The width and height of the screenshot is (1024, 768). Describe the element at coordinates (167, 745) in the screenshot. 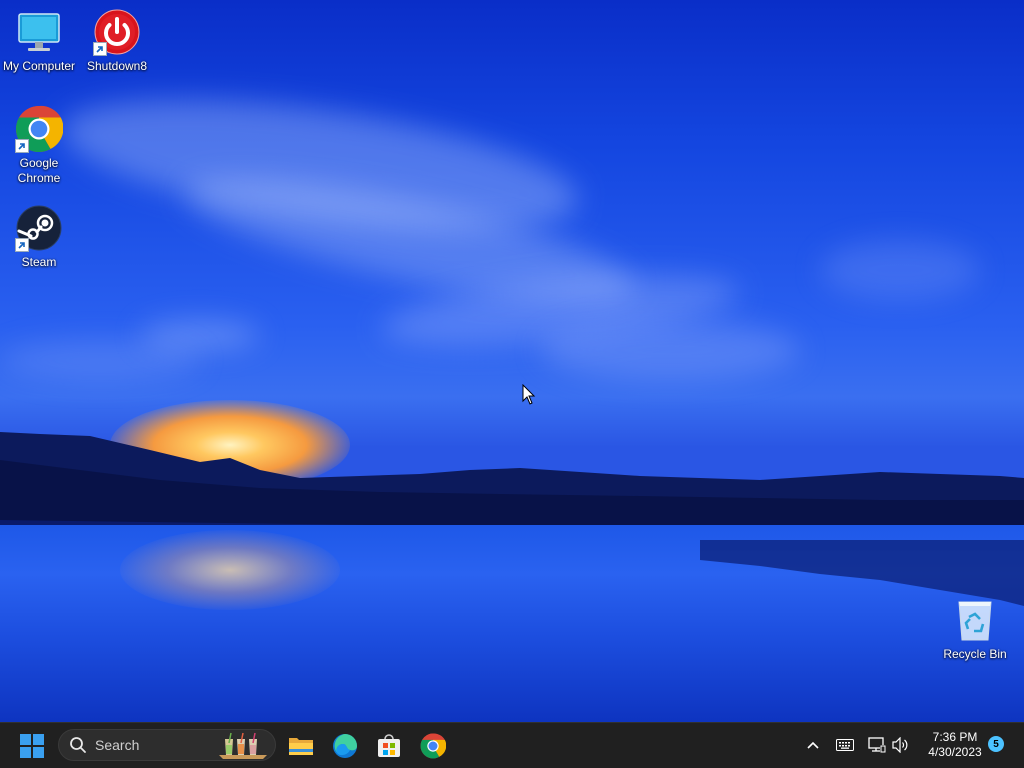

I see `taskbar-search-box: Search` at that location.